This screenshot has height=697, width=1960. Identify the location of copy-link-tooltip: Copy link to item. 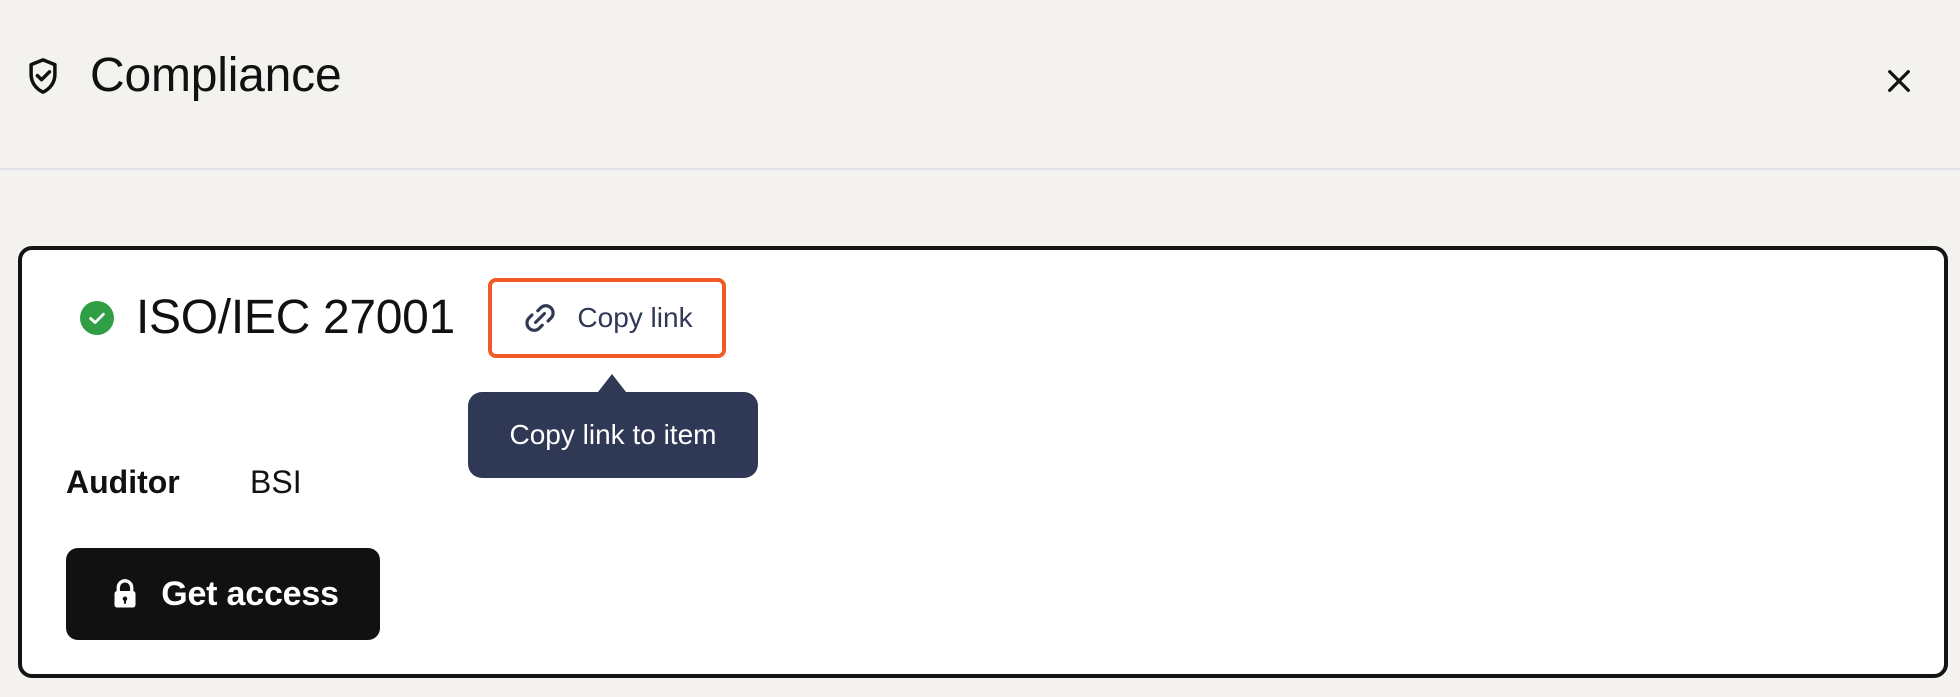
(613, 435).